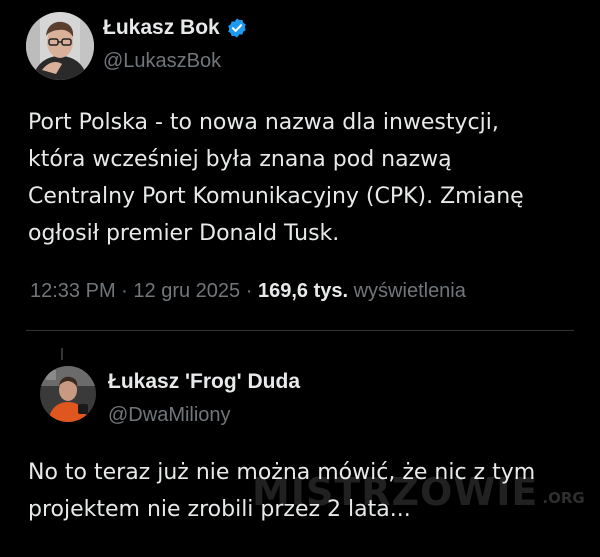 This screenshot has height=557, width=600. What do you see at coordinates (410, 291) in the screenshot?
I see `views-label: wyświetlenia` at bounding box center [410, 291].